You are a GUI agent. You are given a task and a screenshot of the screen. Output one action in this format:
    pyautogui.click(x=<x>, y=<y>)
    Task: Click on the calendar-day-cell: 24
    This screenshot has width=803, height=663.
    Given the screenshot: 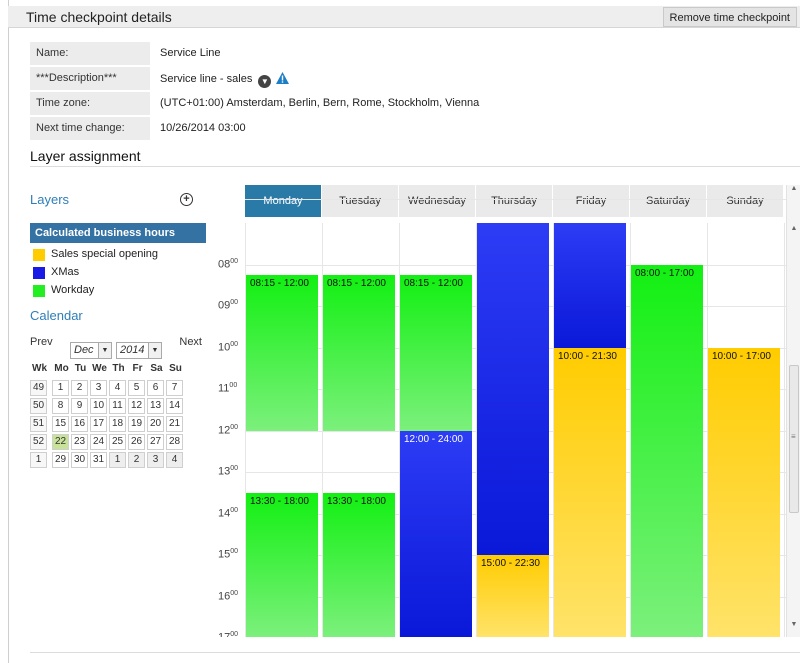 What is the action you would take?
    pyautogui.click(x=98, y=442)
    